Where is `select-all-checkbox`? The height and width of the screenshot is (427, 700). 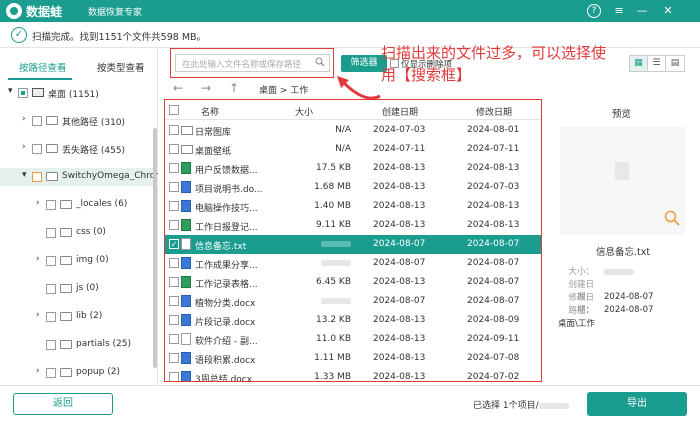 select-all-checkbox is located at coordinates (174, 110).